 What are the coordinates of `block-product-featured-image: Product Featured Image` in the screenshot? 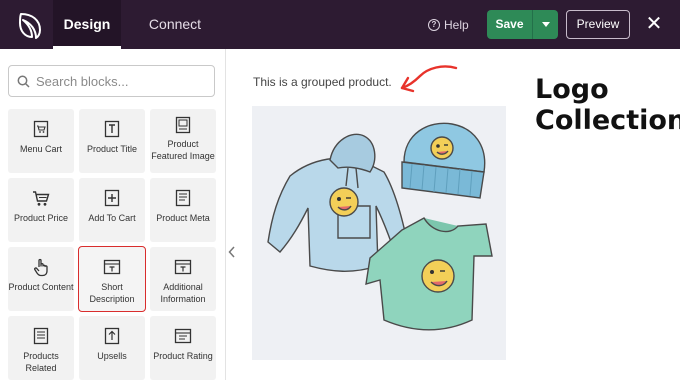 It's located at (183, 141).